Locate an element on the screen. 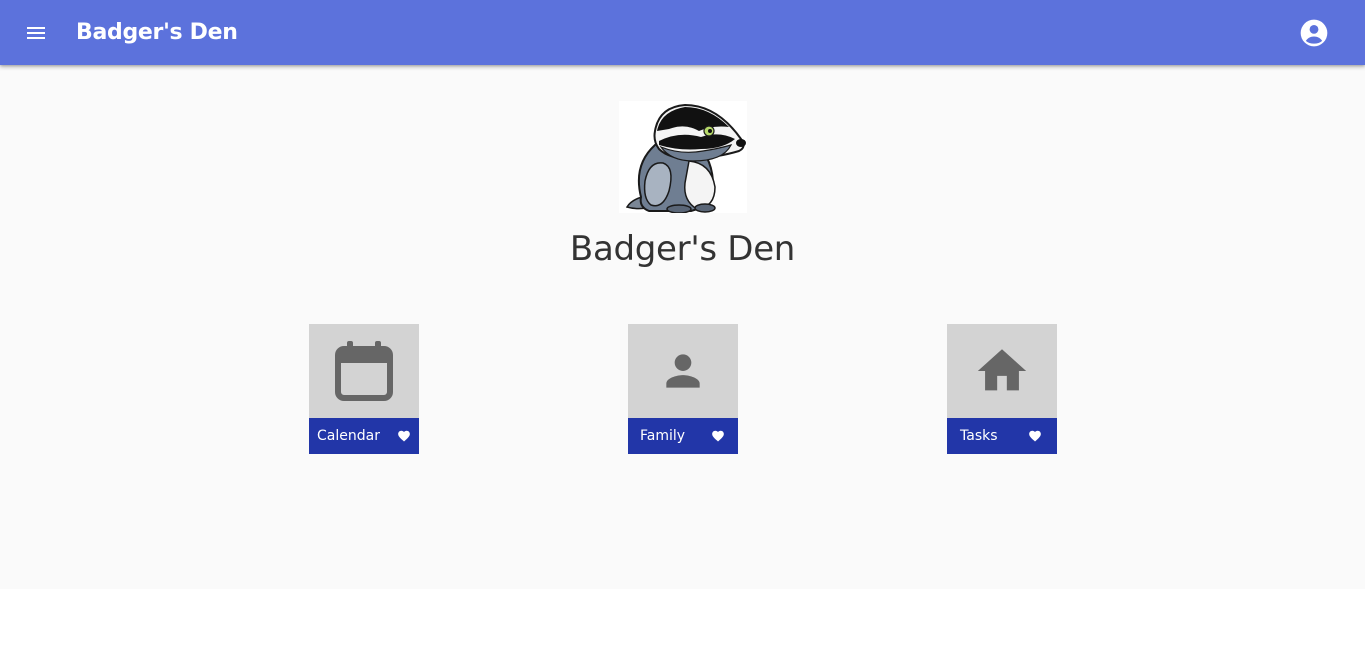 The height and width of the screenshot is (658, 1365). home-icon is located at coordinates (1002, 370).